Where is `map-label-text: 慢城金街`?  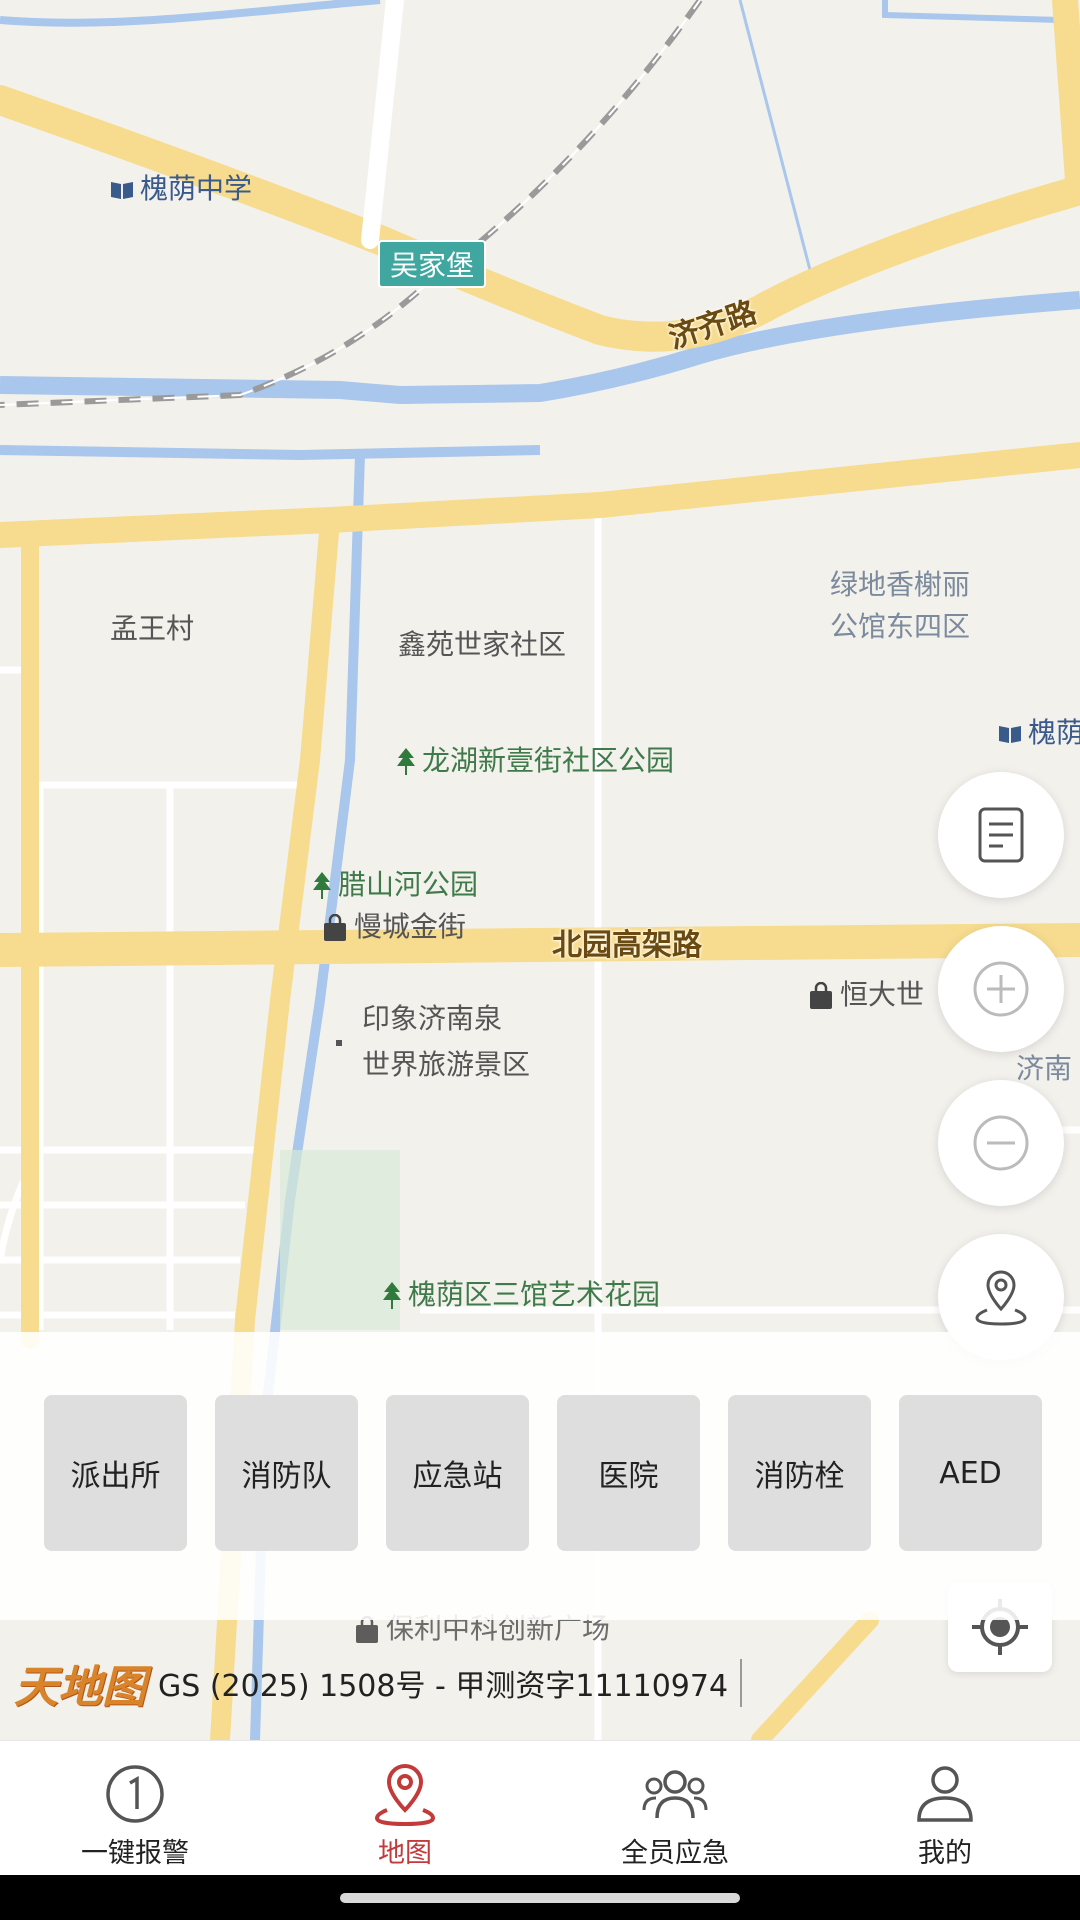 map-label-text: 慢城金街 is located at coordinates (410, 926).